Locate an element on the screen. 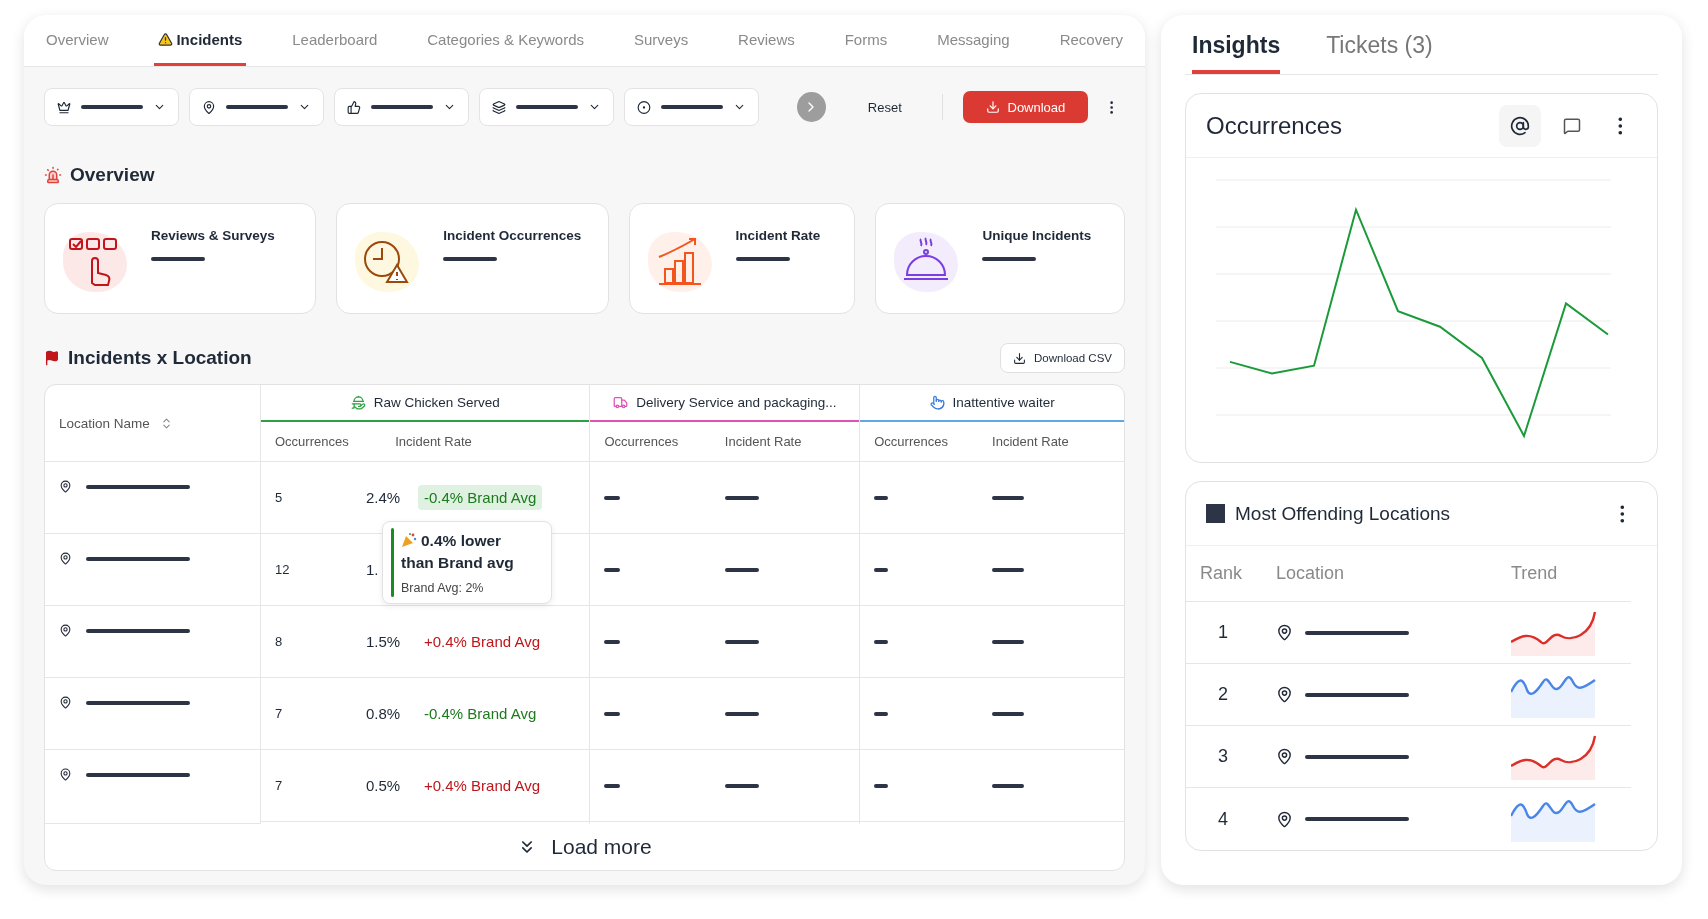 The height and width of the screenshot is (919, 1708). hand-icon is located at coordinates (937, 402).